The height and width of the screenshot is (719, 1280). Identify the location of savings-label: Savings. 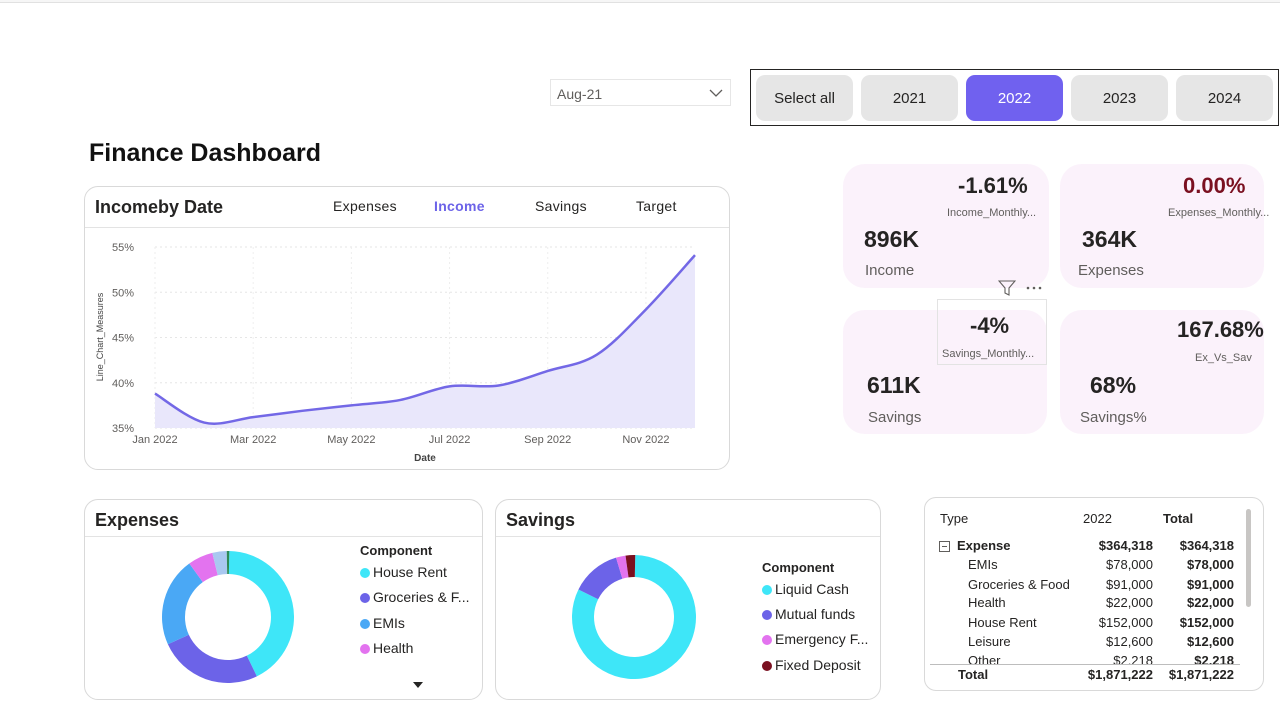
(895, 417).